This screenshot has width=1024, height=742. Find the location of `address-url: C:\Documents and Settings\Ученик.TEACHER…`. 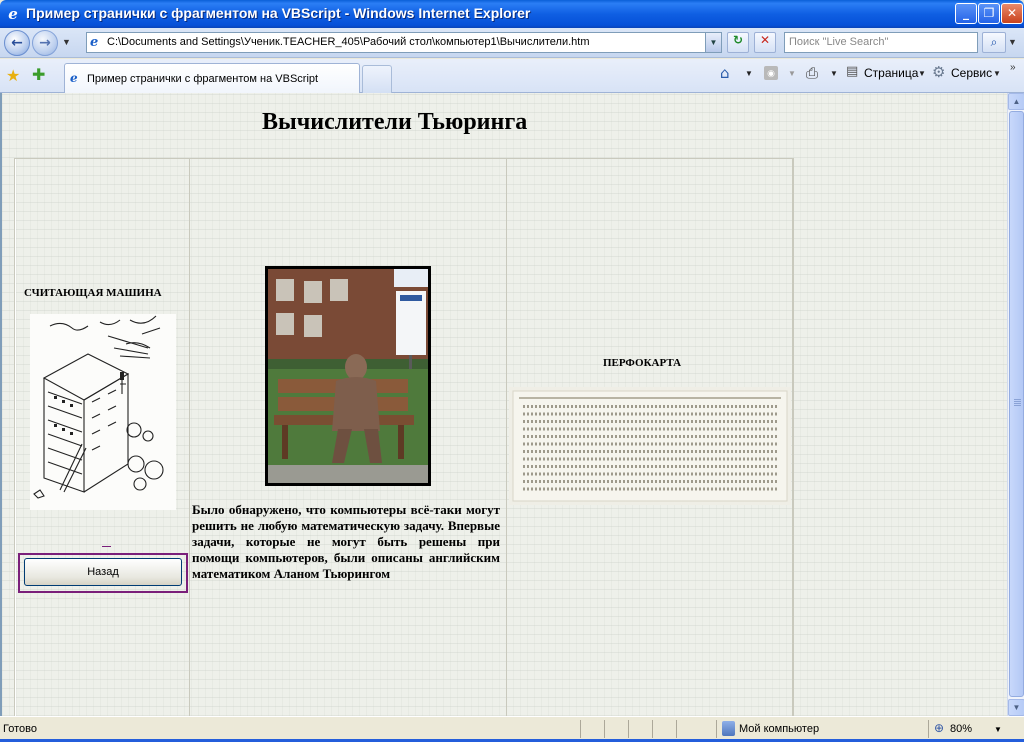

address-url: C:\Documents and Settings\Ученик.TEACHER… is located at coordinates (348, 42).